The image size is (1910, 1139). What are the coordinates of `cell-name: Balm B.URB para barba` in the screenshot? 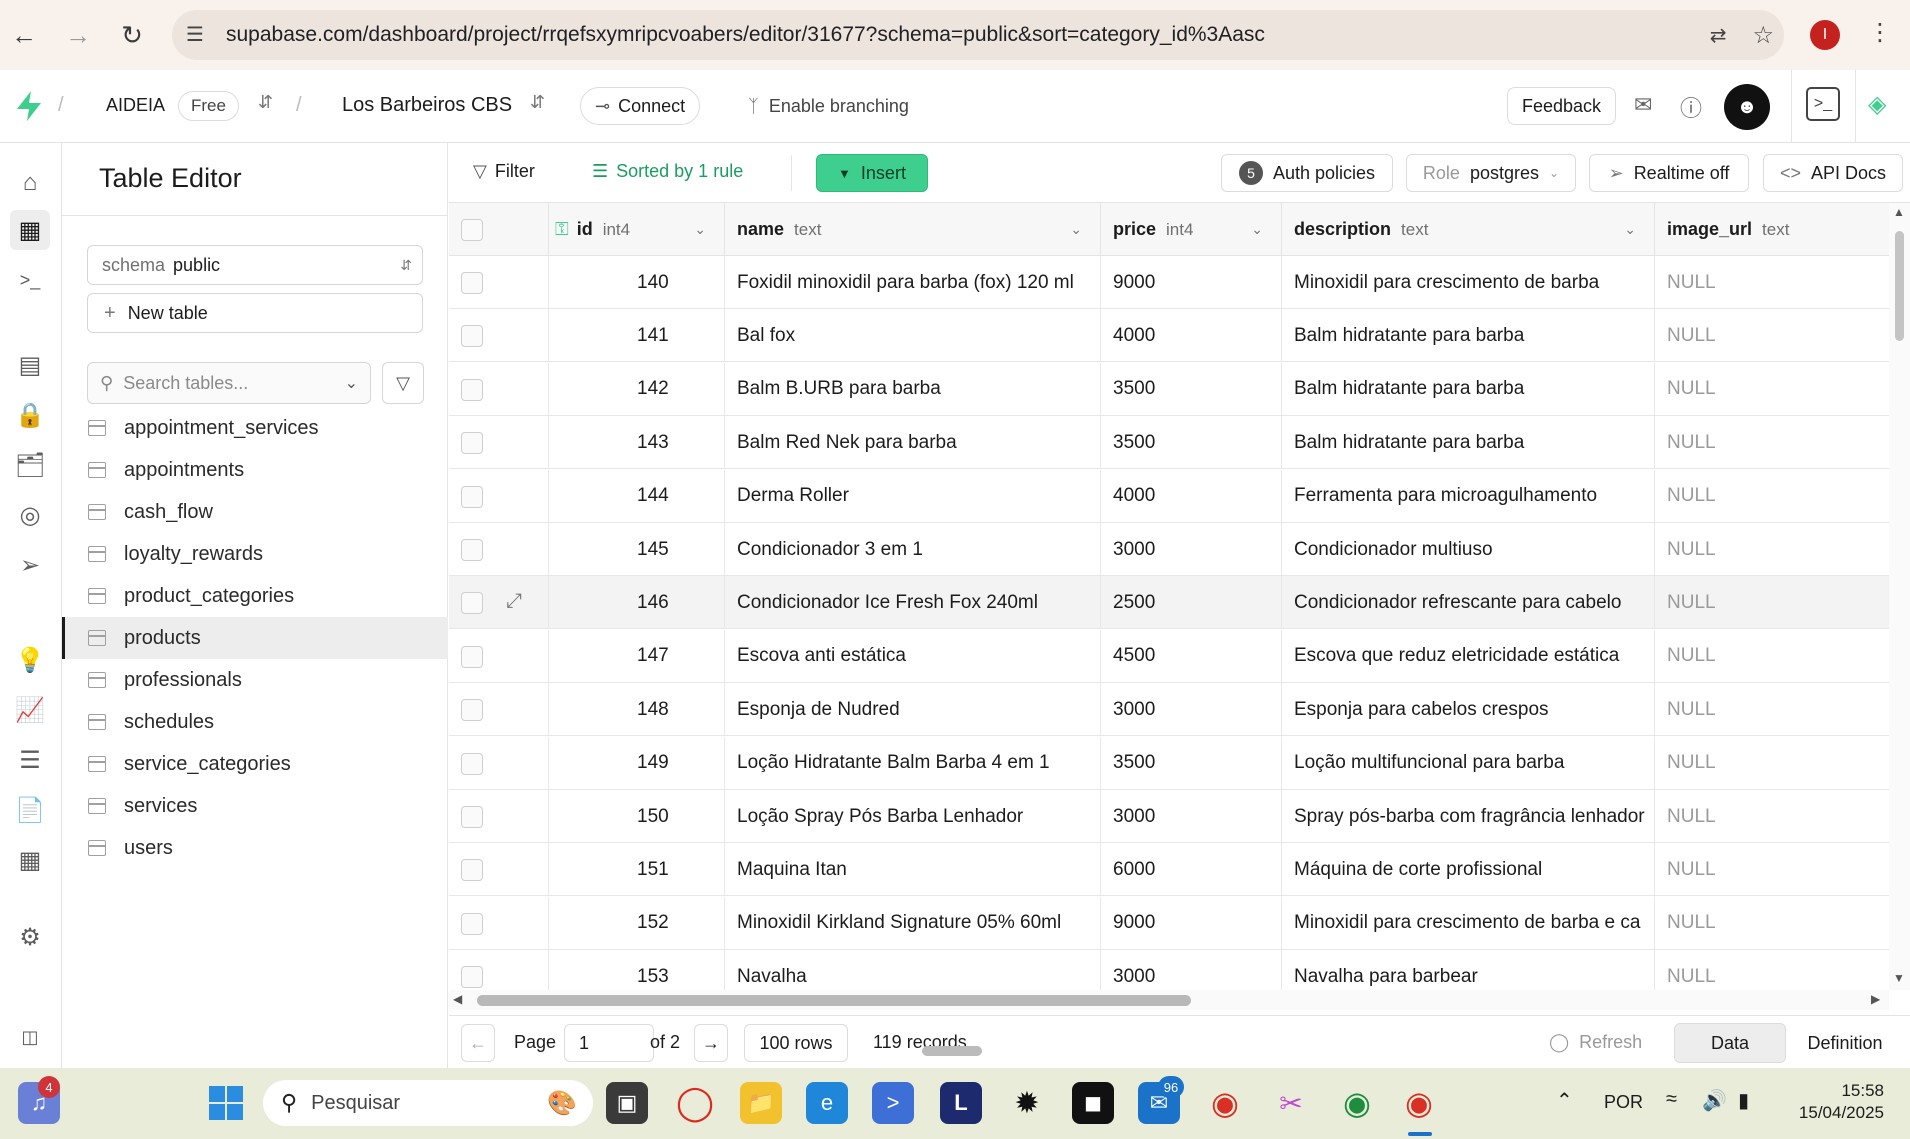 It's located at (913, 389).